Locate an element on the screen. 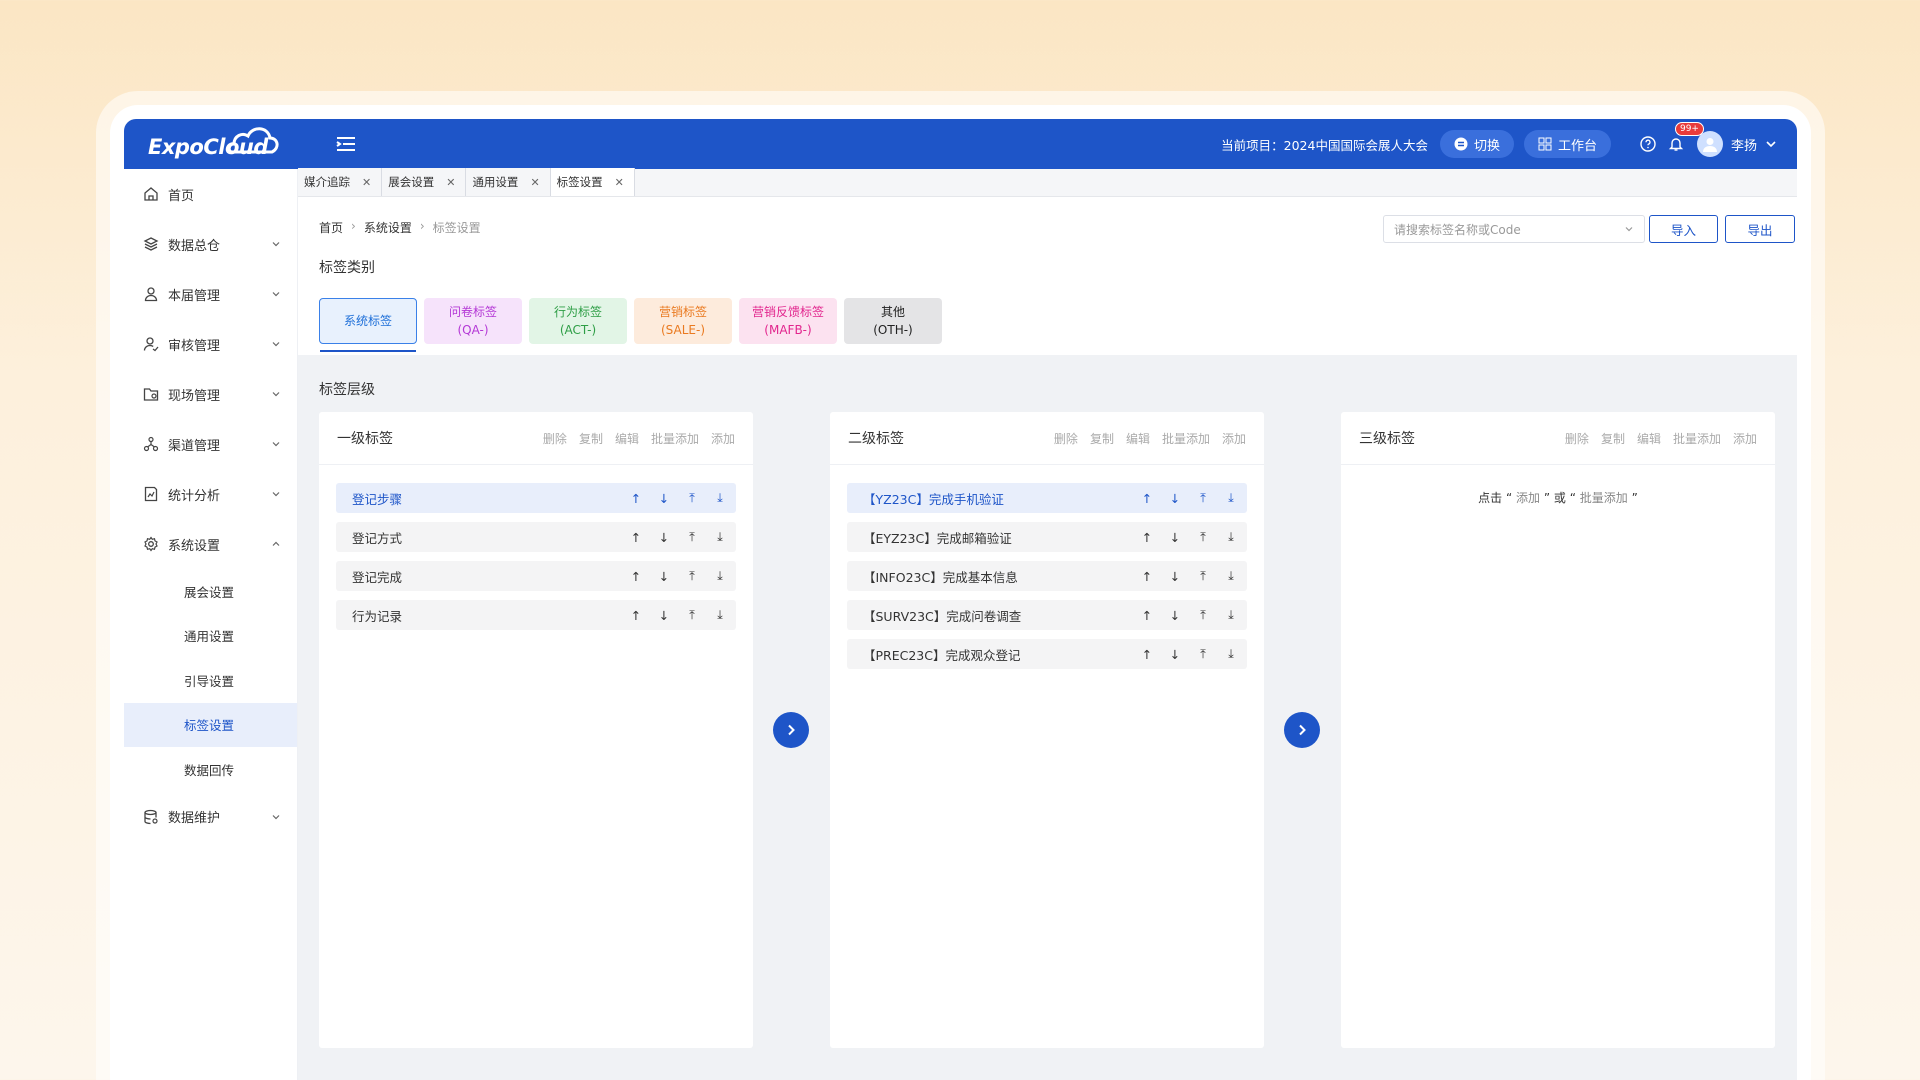 This screenshot has height=1080, width=1920. workbench-button: 工作台 is located at coordinates (1567, 144).